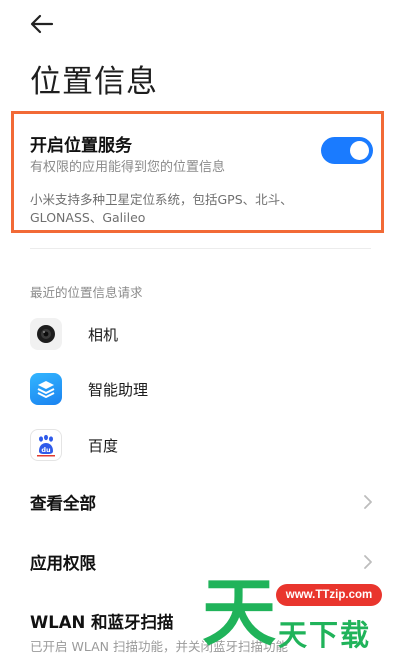 This screenshot has width=401, height=665. Describe the element at coordinates (46, 445) in the screenshot. I see `baidu-paw-icon: du` at that location.